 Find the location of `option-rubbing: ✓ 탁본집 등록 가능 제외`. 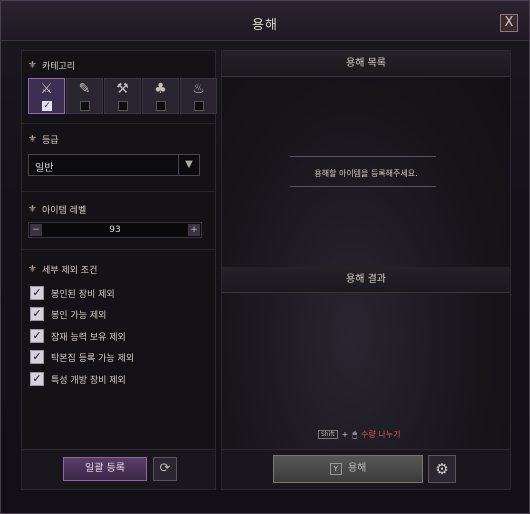

option-rubbing: ✓ 탁본집 등록 가능 제외 is located at coordinates (82, 357).